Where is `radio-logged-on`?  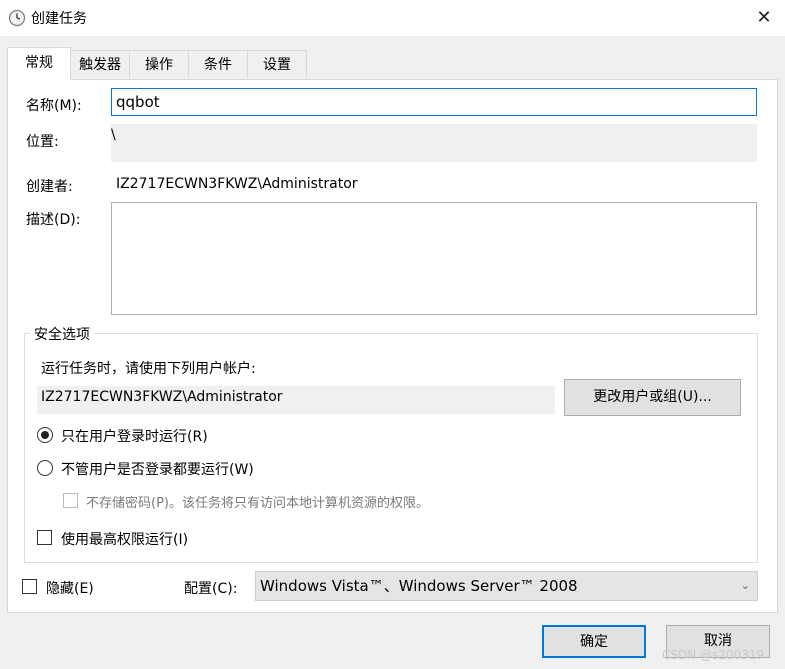 radio-logged-on is located at coordinates (45, 435).